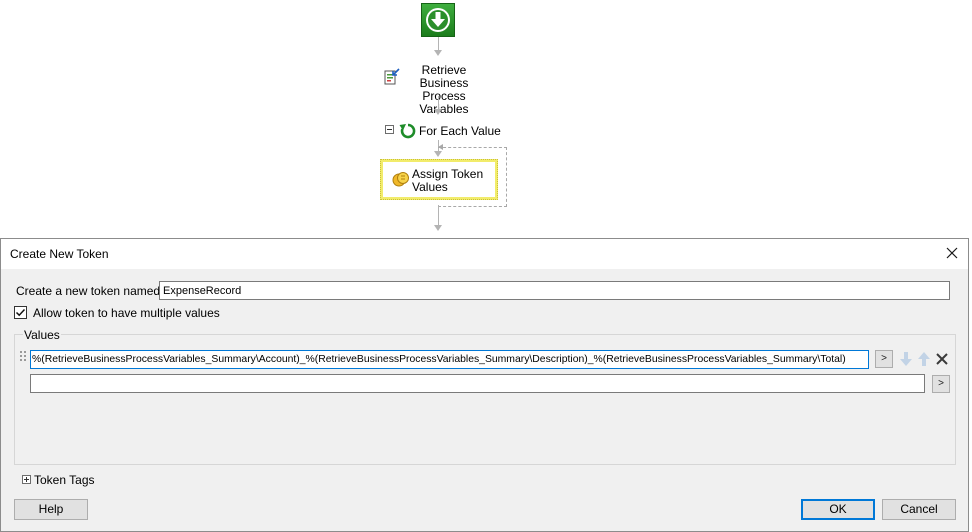  Describe the element at coordinates (941, 384) in the screenshot. I see `value-expand-button-2: >` at that location.